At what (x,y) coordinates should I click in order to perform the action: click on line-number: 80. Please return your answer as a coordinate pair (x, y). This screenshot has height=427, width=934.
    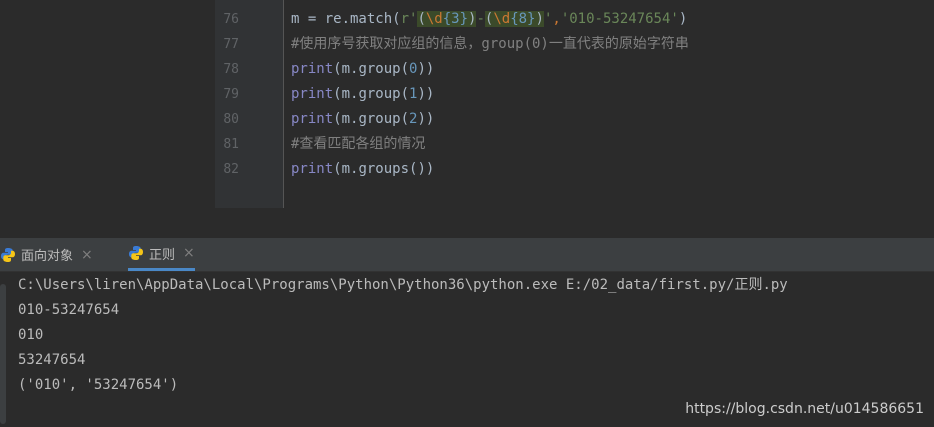
    Looking at the image, I should click on (231, 119).